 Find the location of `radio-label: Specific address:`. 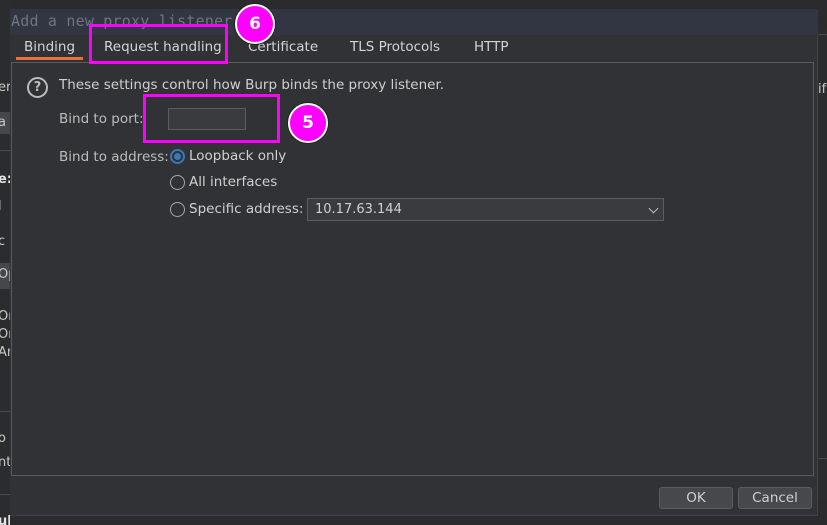

radio-label: Specific address: is located at coordinates (246, 209).